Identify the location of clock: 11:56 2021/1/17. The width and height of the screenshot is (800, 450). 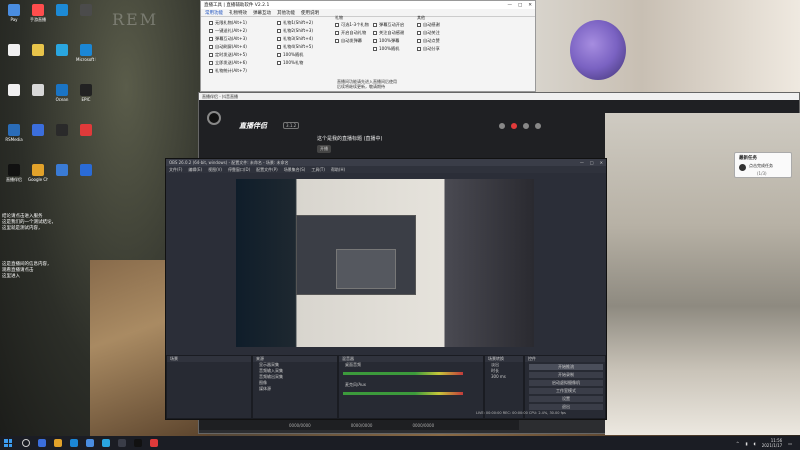
(772, 443).